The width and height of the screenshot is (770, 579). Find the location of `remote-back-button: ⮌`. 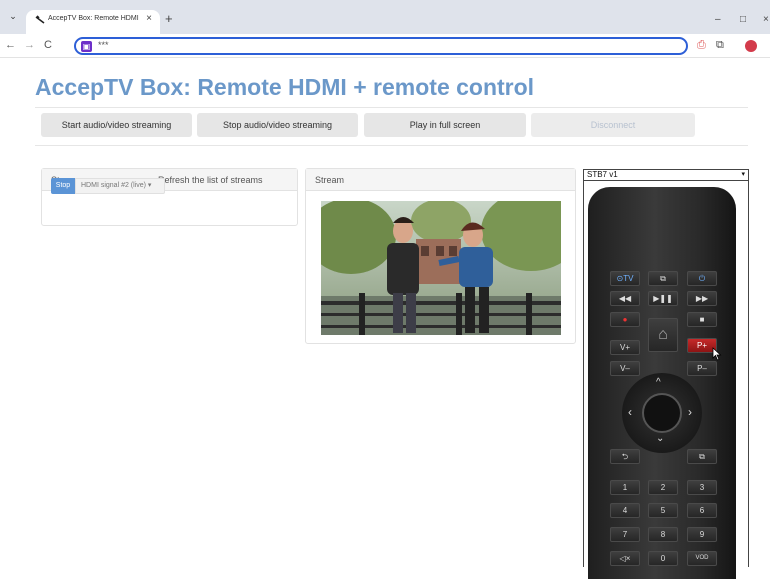

remote-back-button: ⮌ is located at coordinates (625, 456).